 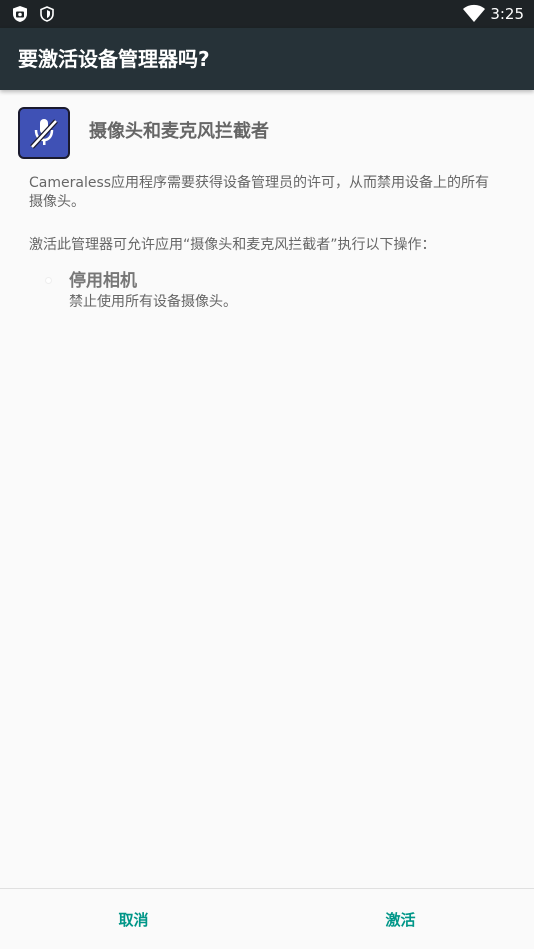 What do you see at coordinates (179, 131) in the screenshot?
I see `app-name: 摄像头和麦克风拦截者` at bounding box center [179, 131].